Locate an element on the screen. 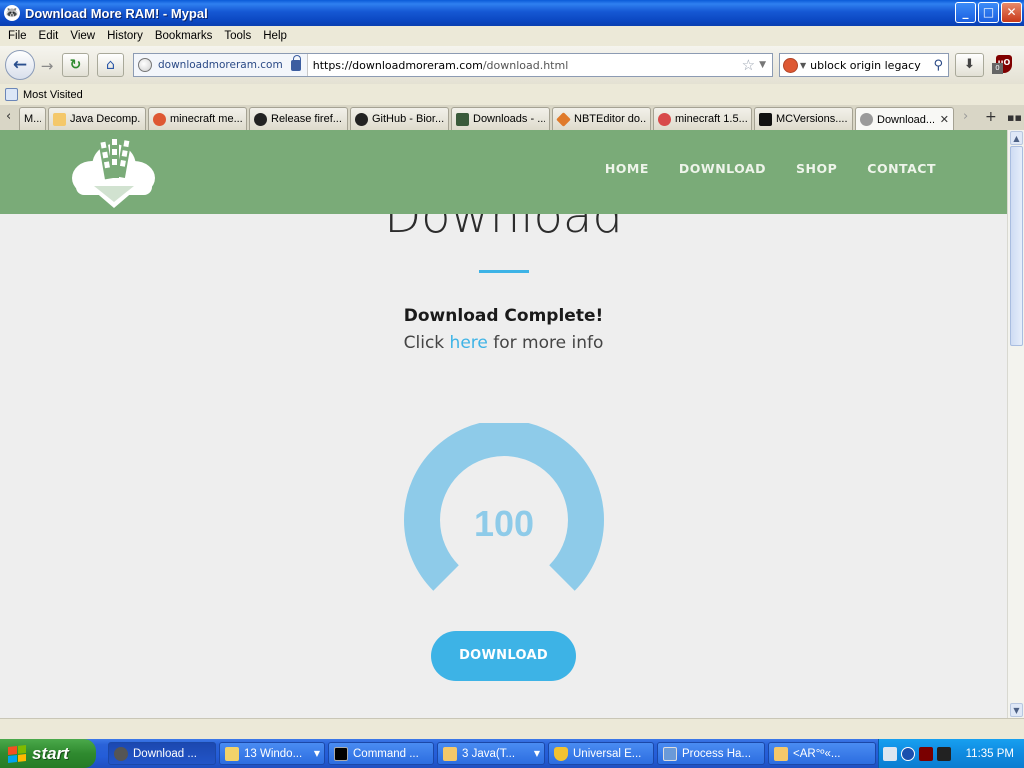  forward-button: → is located at coordinates (47, 66).